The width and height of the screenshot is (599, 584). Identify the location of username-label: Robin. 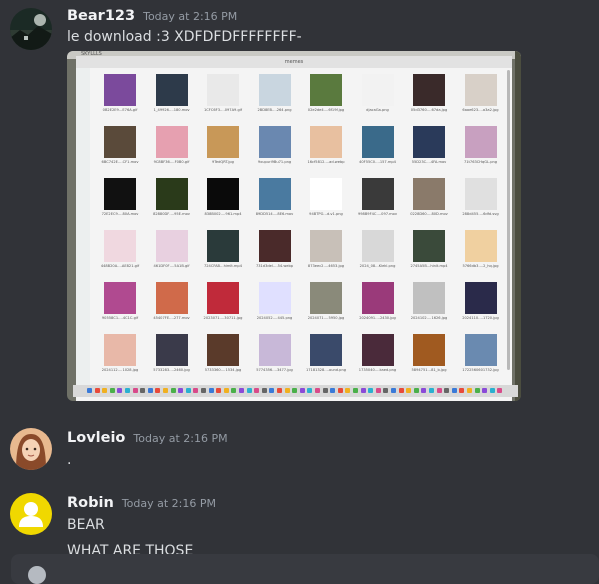
(90, 503).